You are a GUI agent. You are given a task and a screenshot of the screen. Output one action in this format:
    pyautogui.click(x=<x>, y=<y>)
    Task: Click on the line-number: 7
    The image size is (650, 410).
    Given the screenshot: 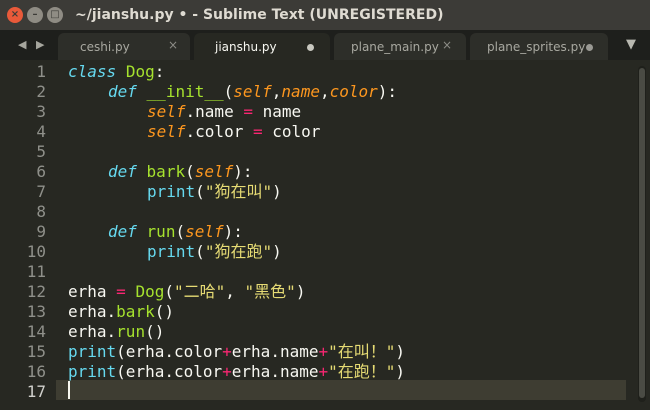 What is the action you would take?
    pyautogui.click(x=41, y=191)
    